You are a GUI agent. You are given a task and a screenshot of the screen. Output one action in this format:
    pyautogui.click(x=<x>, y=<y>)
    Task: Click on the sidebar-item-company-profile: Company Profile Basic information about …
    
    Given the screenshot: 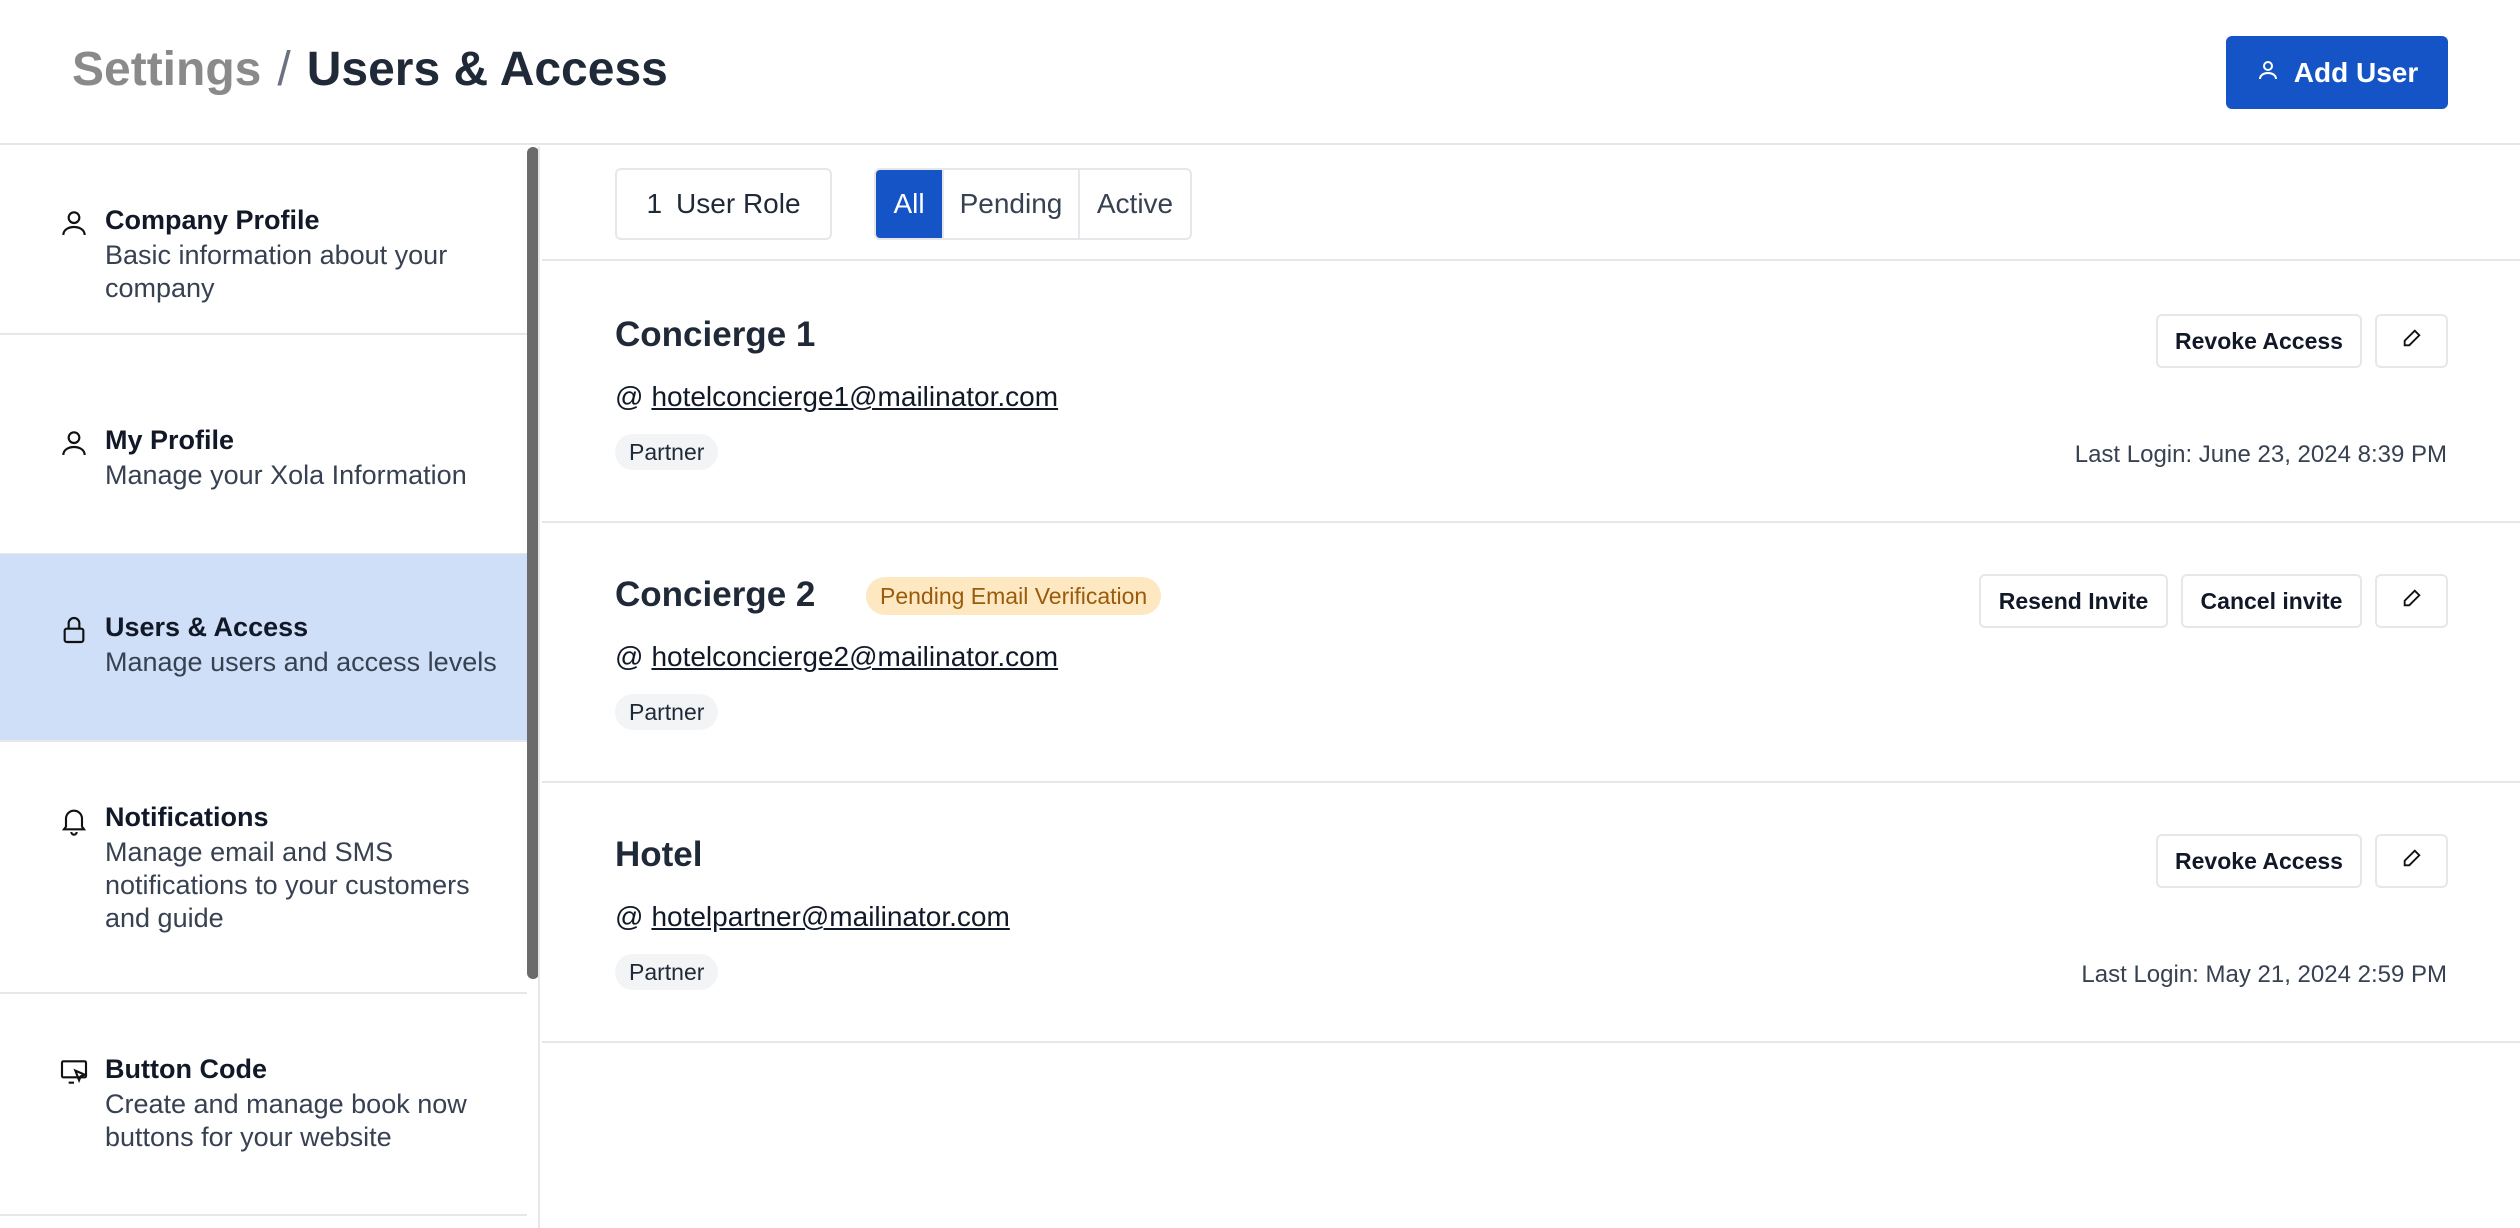 What is the action you would take?
    pyautogui.click(x=263, y=241)
    